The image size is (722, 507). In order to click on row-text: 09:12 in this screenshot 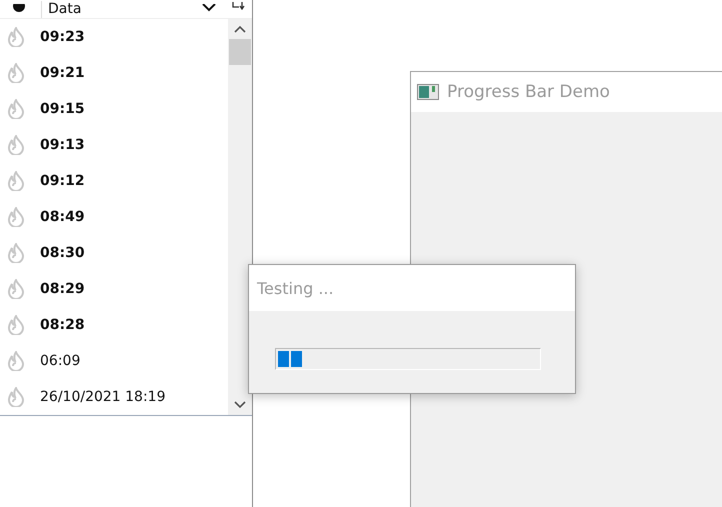, I will do `click(62, 181)`.